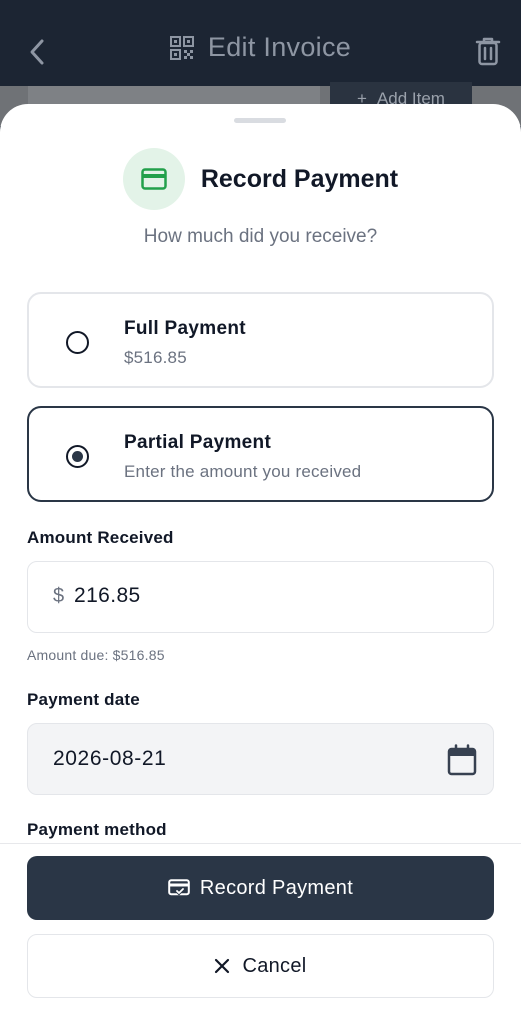 The image size is (521, 1024). What do you see at coordinates (279, 47) in the screenshot?
I see `page-title: Edit Invoice` at bounding box center [279, 47].